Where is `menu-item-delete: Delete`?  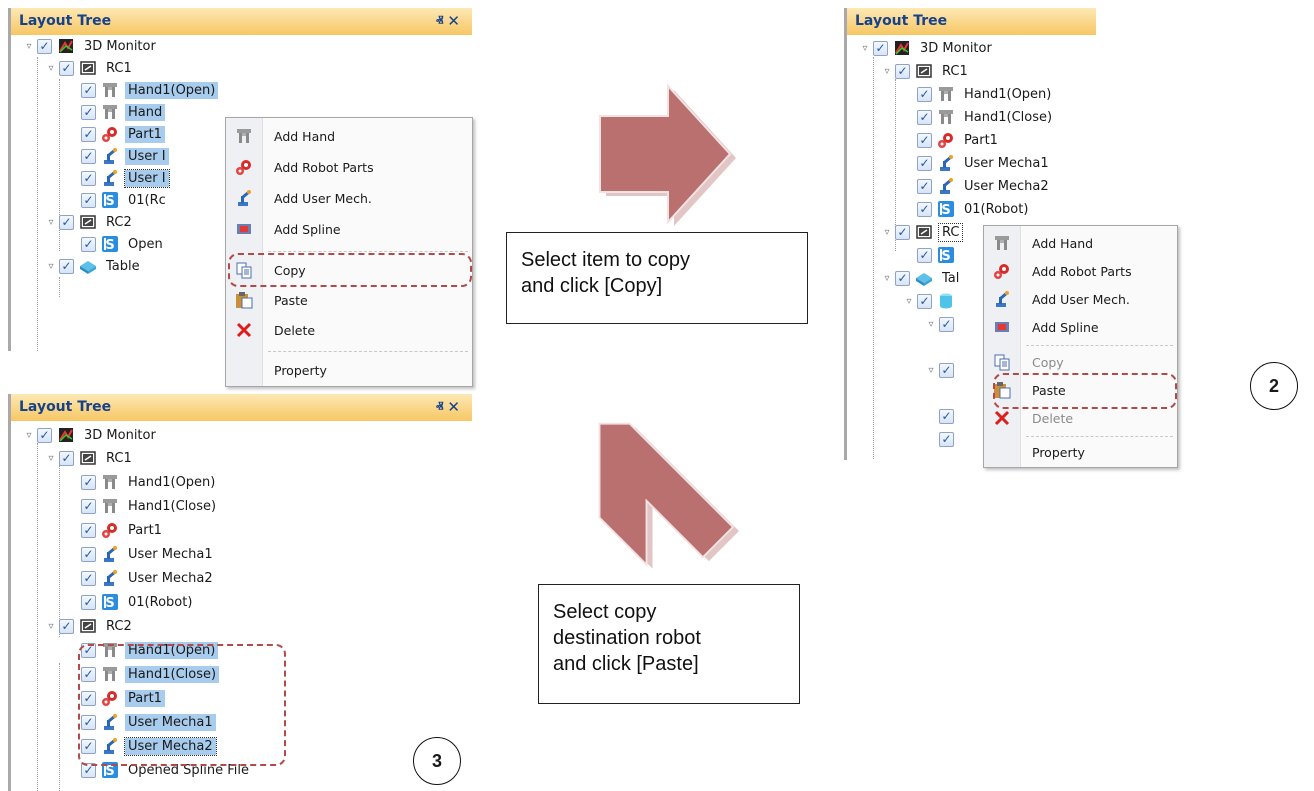 menu-item-delete: Delete is located at coordinates (349, 330).